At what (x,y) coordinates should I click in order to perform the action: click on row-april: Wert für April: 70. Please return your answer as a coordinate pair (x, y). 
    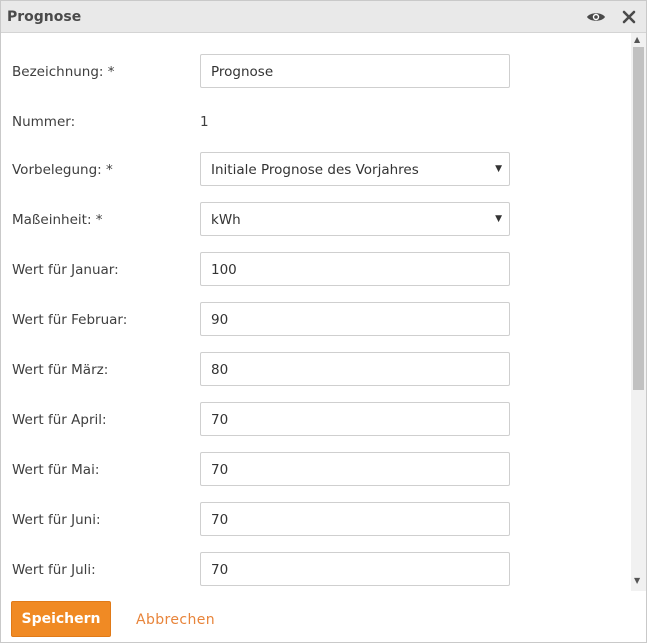
    Looking at the image, I should click on (316, 420).